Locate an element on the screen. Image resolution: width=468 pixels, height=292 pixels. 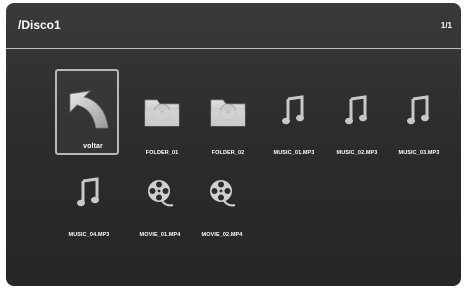
back-arrow-icon is located at coordinates (89, 110).